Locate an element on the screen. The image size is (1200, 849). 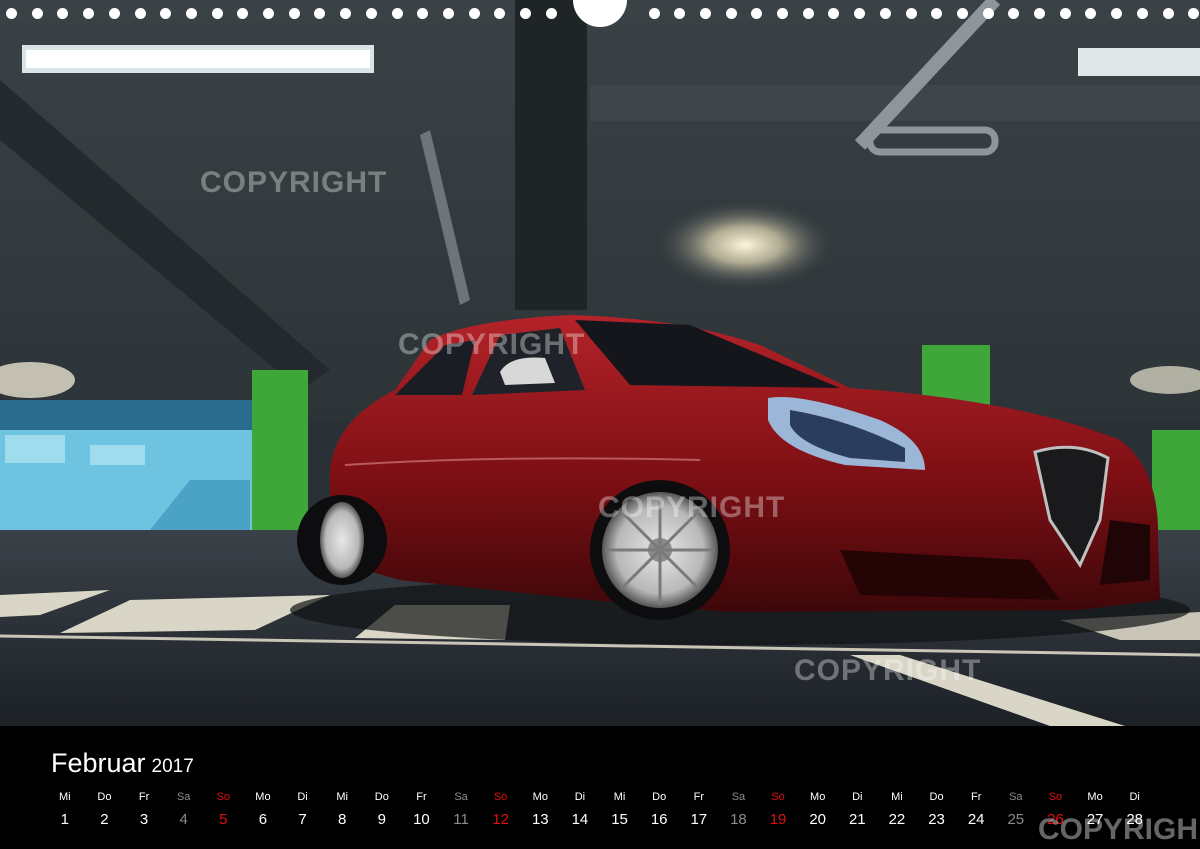
day-number: 16 is located at coordinates (659, 819).